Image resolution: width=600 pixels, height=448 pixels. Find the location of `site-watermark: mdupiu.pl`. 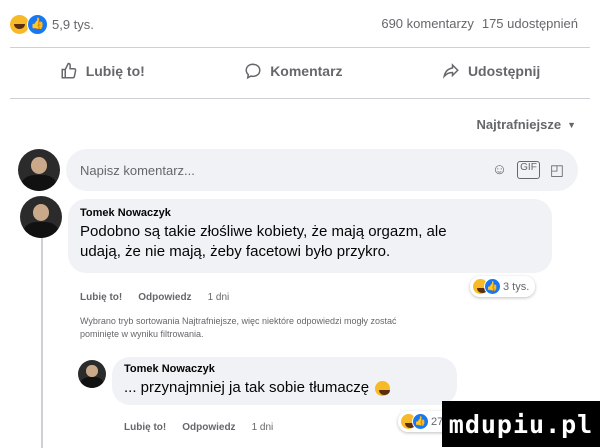

site-watermark: mdupiu.pl is located at coordinates (521, 424).